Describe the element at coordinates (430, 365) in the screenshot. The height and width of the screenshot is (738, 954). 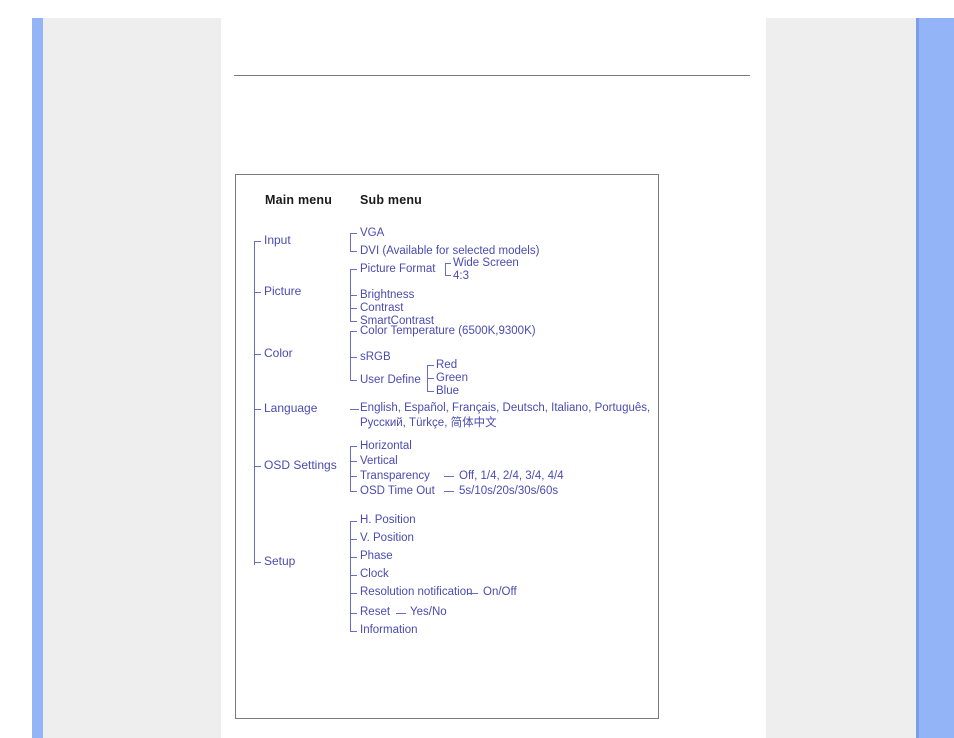
I see `user-define-tick-red` at that location.